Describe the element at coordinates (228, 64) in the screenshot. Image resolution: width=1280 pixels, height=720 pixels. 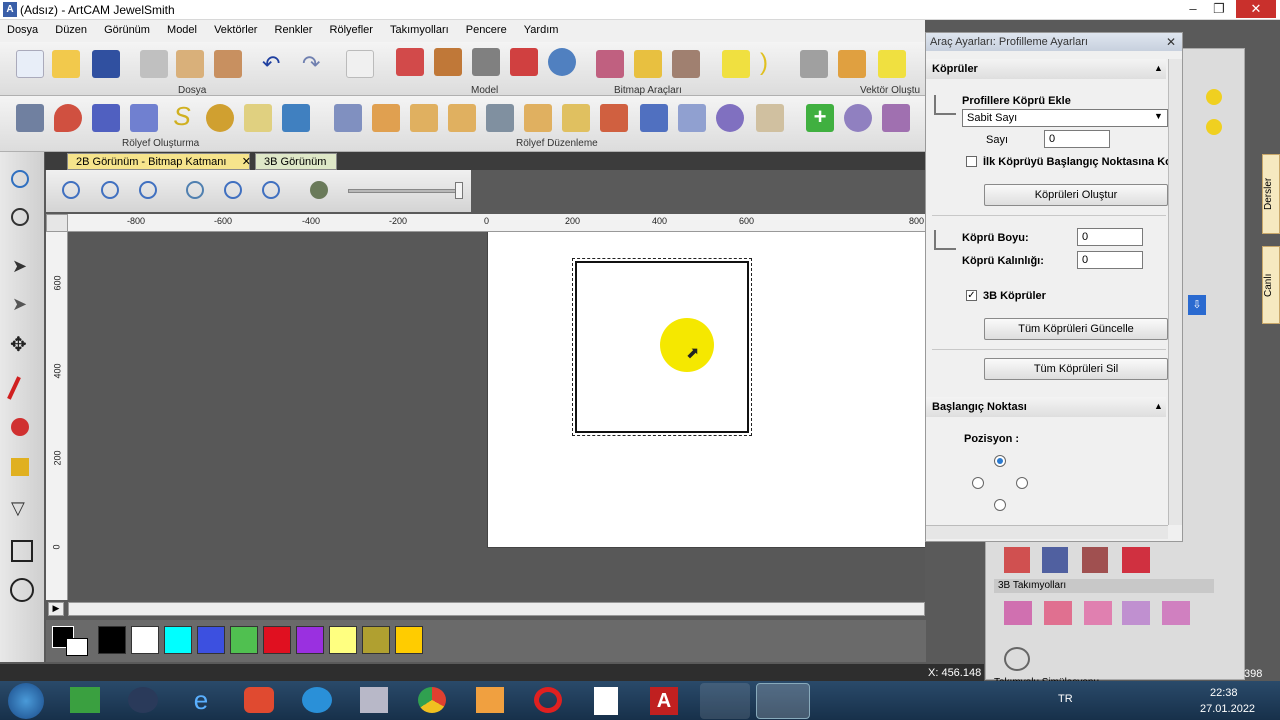
I see `paste-icon` at that location.